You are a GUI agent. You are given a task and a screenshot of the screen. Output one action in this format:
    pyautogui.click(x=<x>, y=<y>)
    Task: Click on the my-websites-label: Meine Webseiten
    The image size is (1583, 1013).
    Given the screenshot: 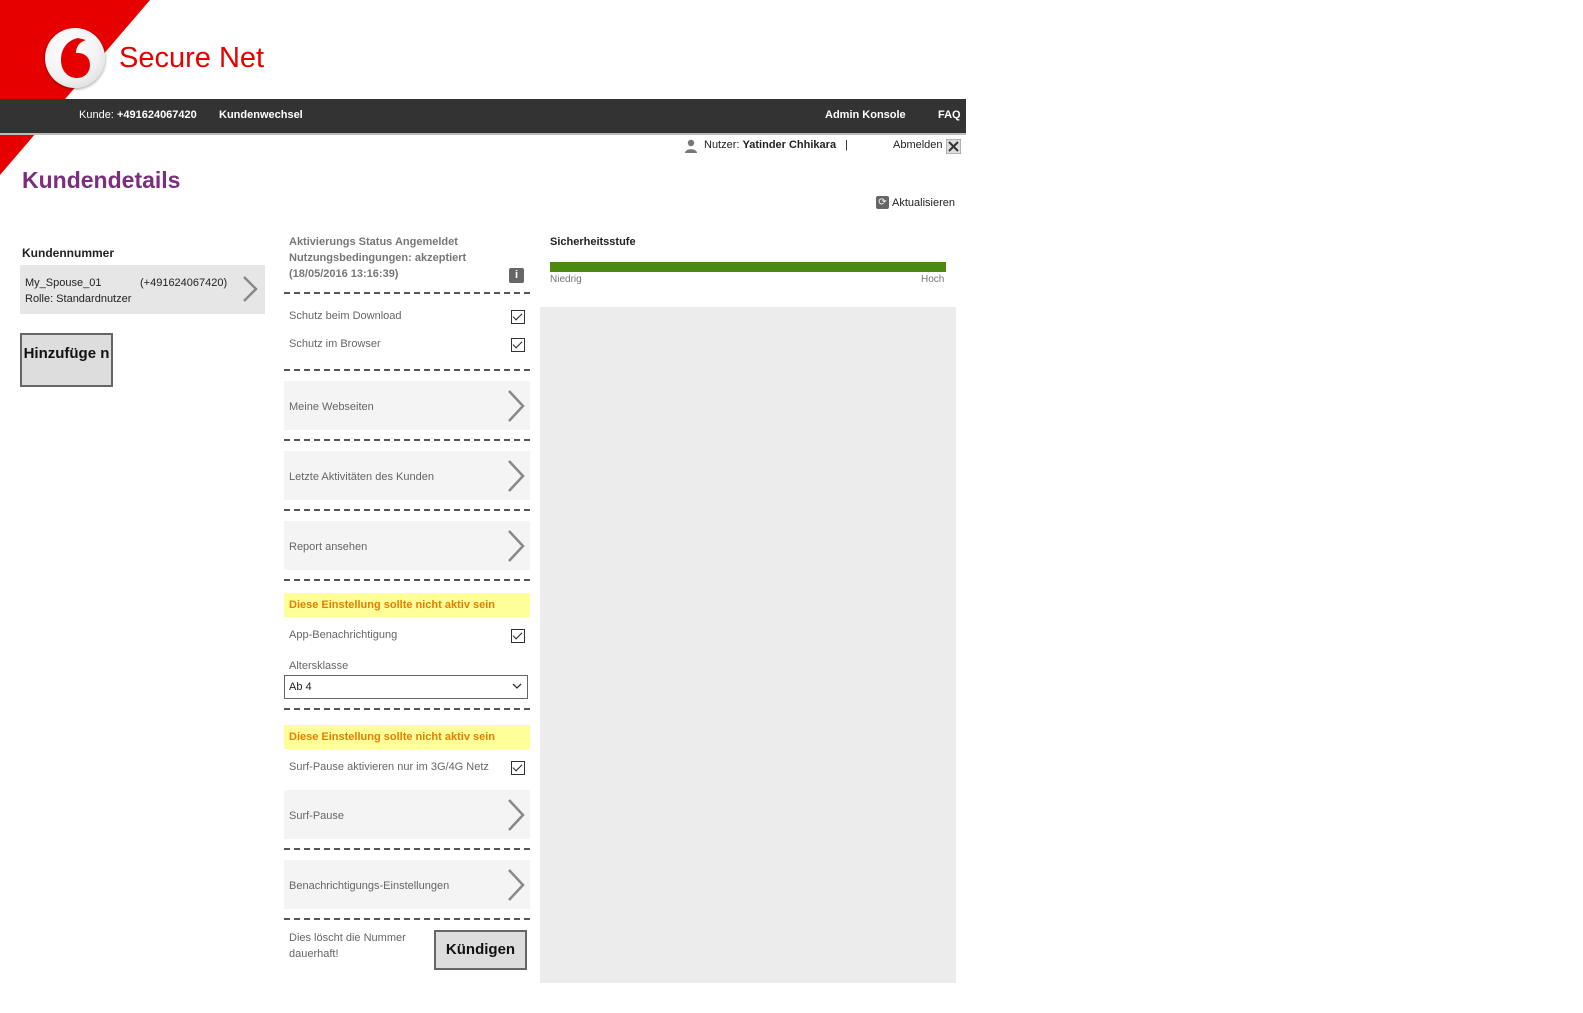 What is the action you would take?
    pyautogui.click(x=331, y=407)
    